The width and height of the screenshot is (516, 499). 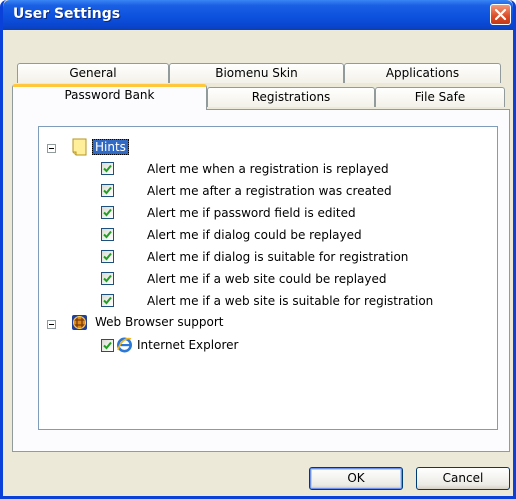 I want to click on tree-node-label: Hints, so click(x=110, y=147).